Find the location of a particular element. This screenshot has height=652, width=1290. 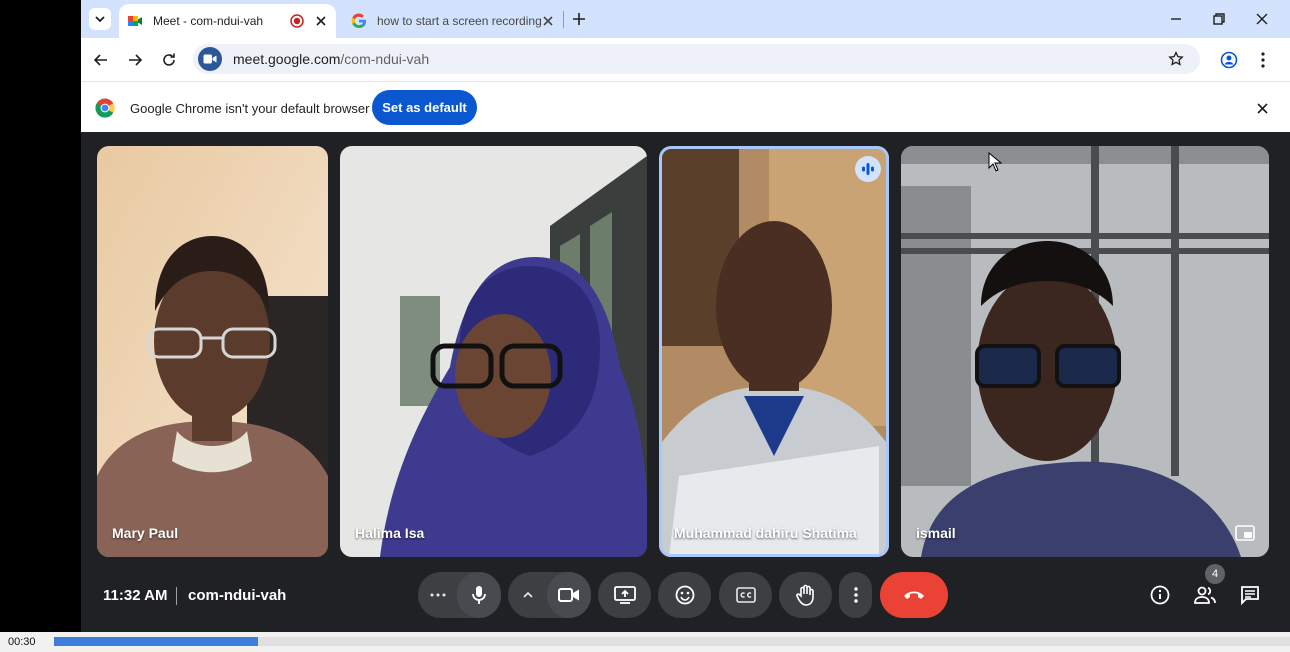

bookmark-button is located at coordinates (1176, 59).